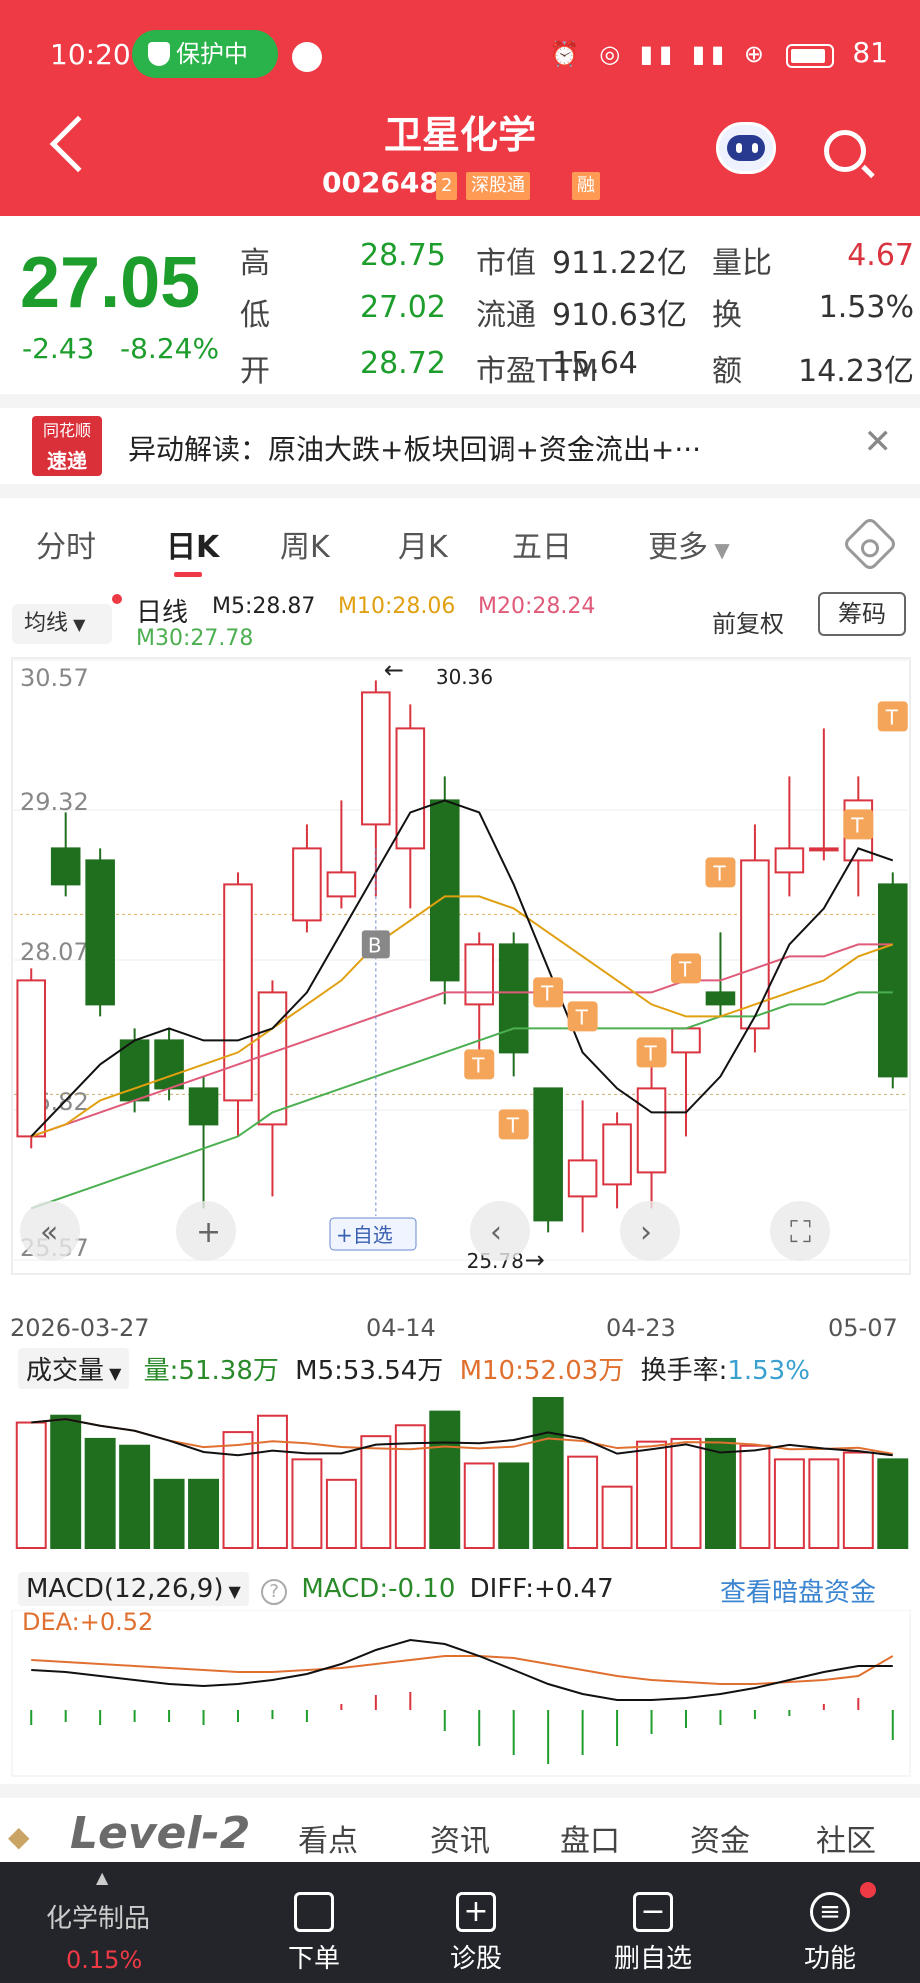  What do you see at coordinates (689, 544) in the screenshot?
I see `tab-more: 更多 ▼` at bounding box center [689, 544].